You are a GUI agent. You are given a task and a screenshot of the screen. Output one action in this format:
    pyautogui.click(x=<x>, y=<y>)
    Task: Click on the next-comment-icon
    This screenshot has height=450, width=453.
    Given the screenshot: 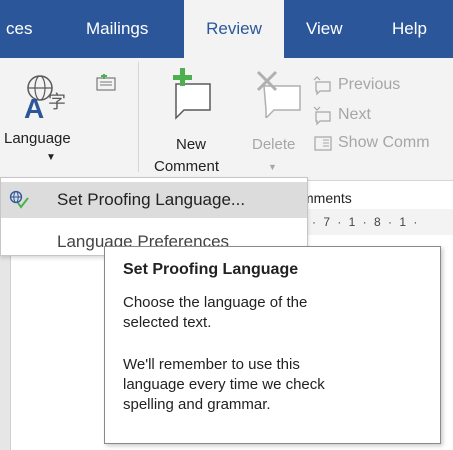 What is the action you would take?
    pyautogui.click(x=322, y=116)
    